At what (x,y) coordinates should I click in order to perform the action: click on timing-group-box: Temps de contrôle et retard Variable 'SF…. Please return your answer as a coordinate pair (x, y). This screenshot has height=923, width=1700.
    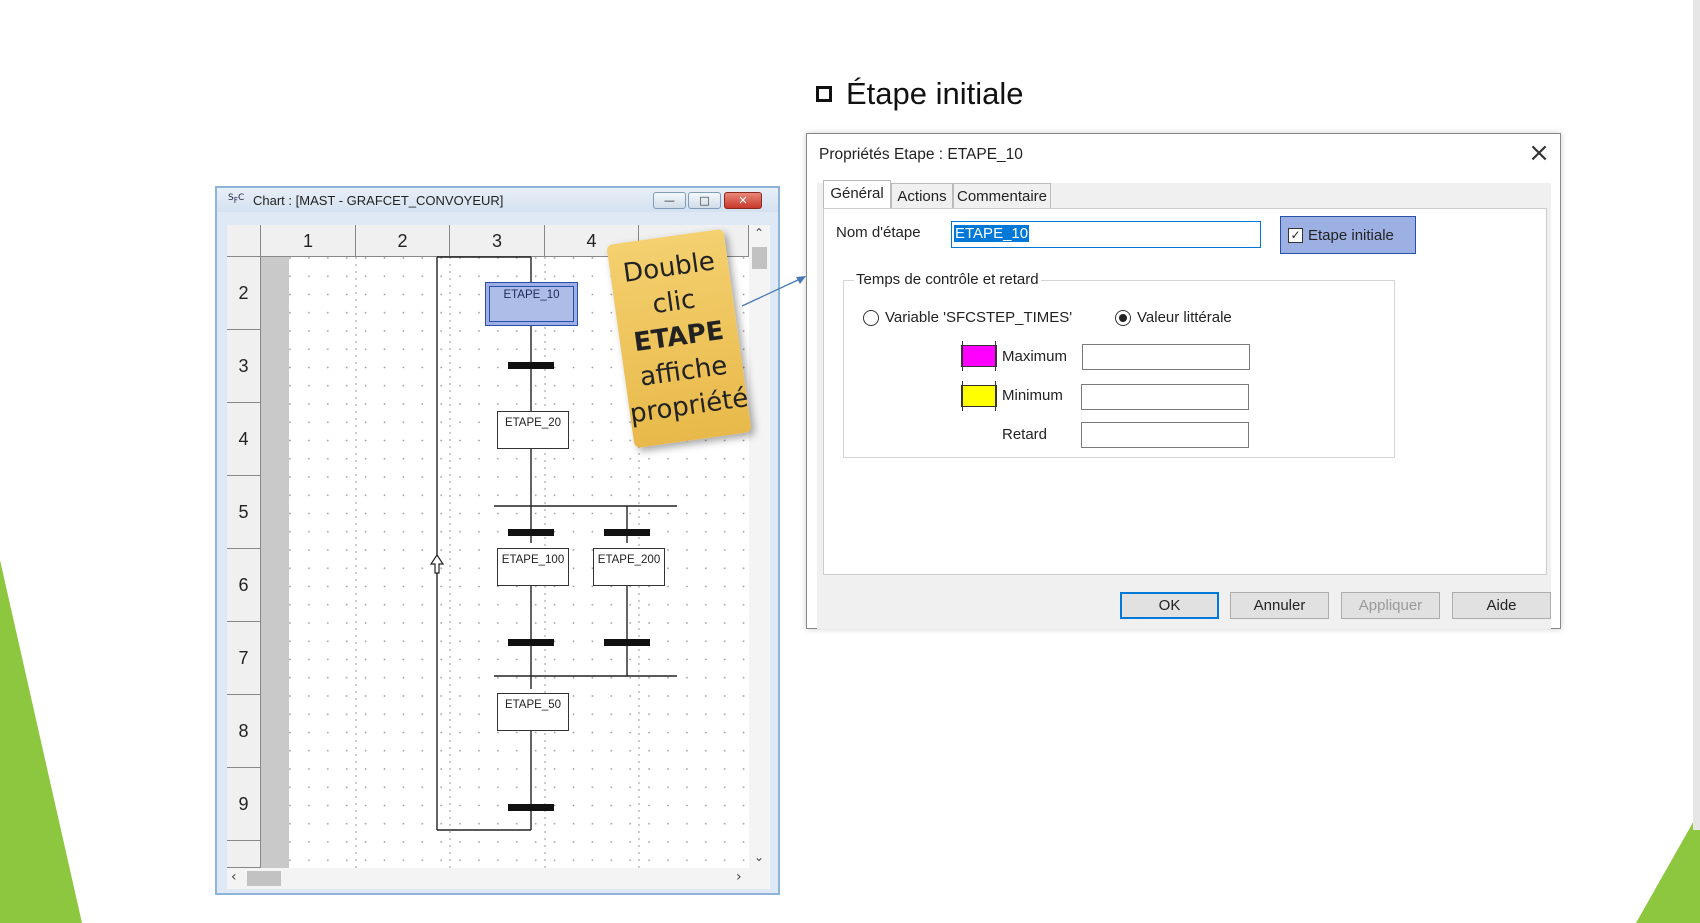
    Looking at the image, I should click on (1119, 364).